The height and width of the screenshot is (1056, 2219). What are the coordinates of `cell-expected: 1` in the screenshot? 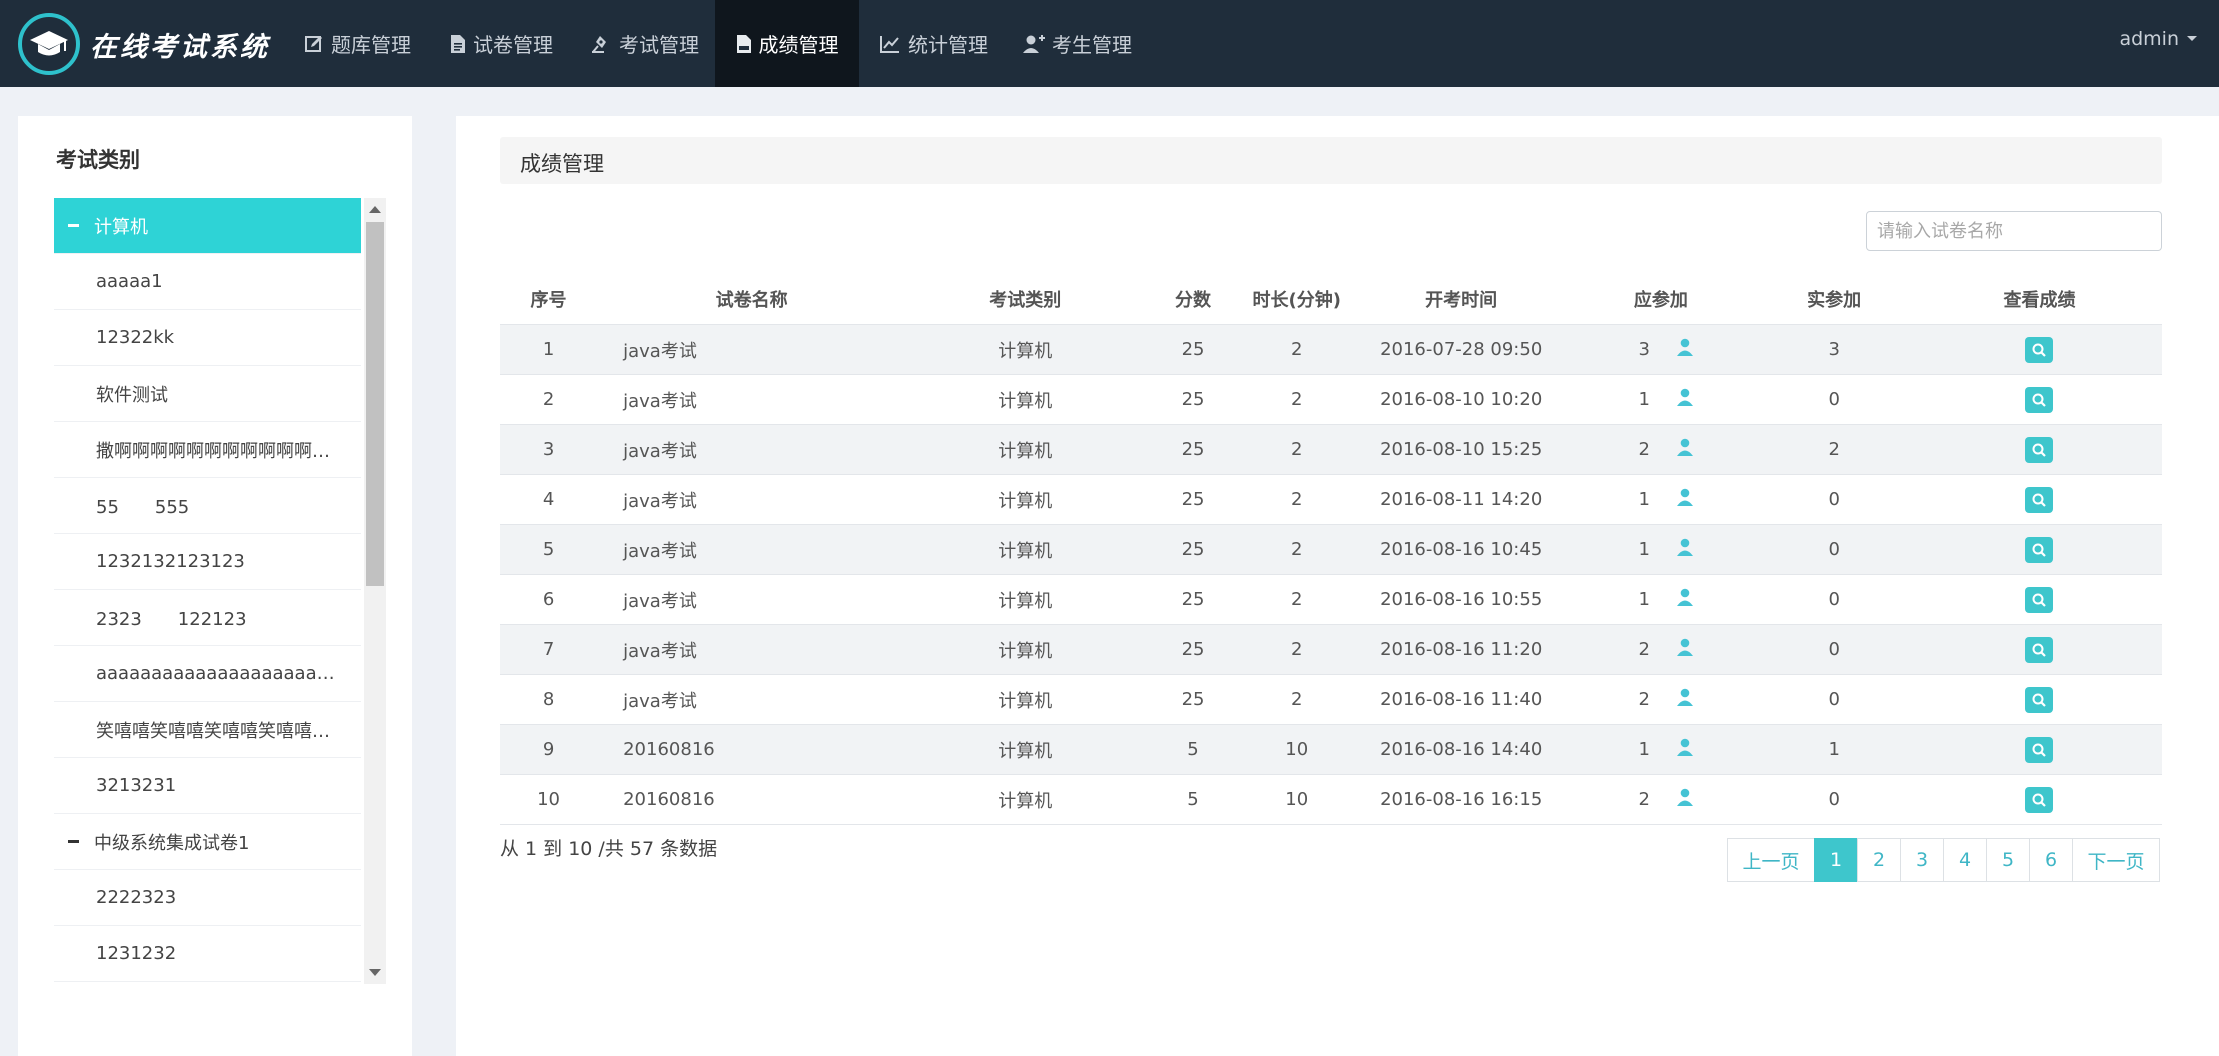 It's located at (1661, 599).